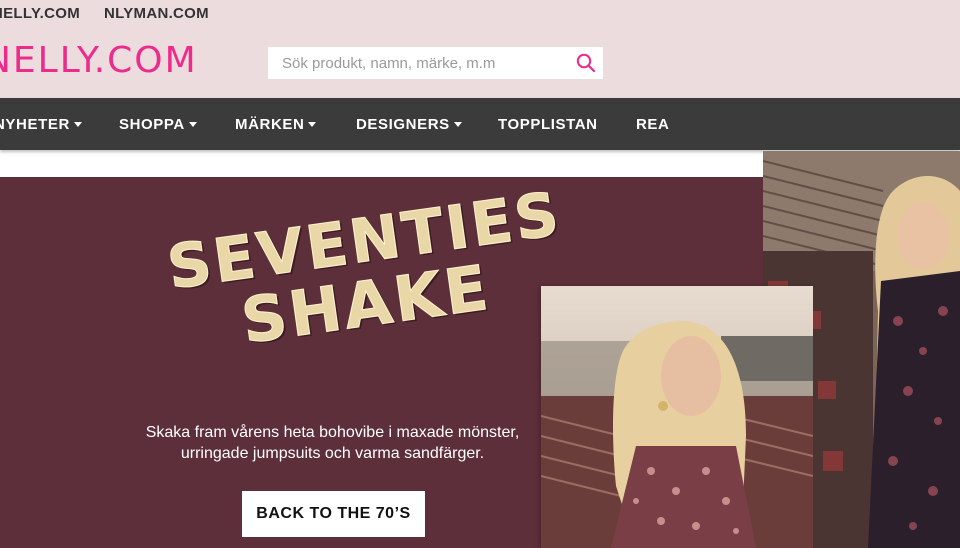 The image size is (960, 548). I want to click on nav-item-label: DESIGNERS, so click(403, 124).